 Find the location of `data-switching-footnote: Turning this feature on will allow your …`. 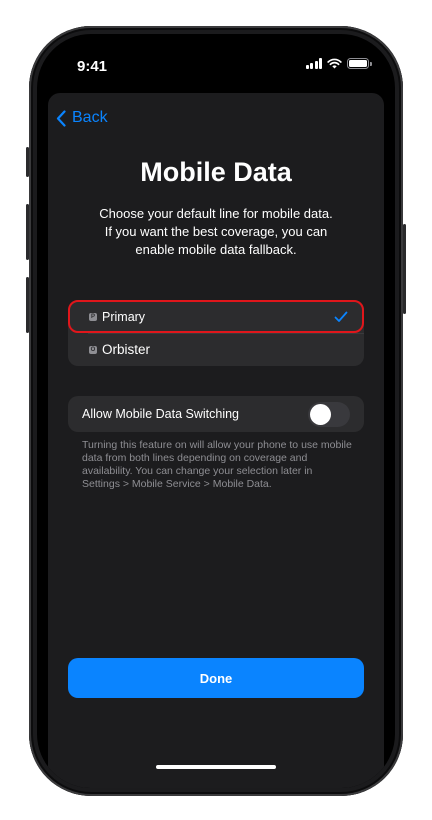

data-switching-footnote: Turning this feature on will allow your … is located at coordinates (217, 464).